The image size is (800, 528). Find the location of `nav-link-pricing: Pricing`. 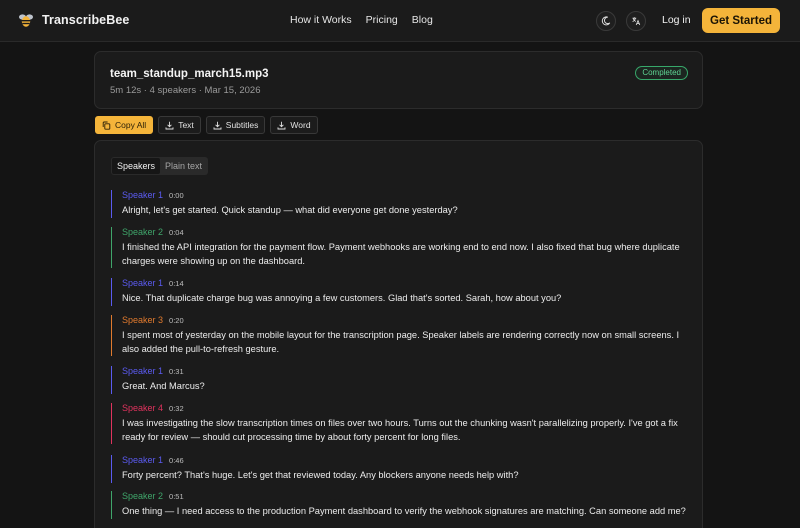

nav-link-pricing: Pricing is located at coordinates (382, 20).